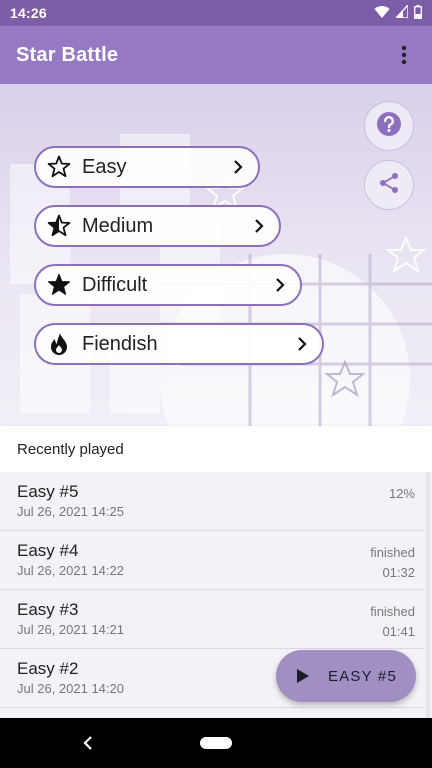 The height and width of the screenshot is (768, 432). Describe the element at coordinates (216, 449) in the screenshot. I see `recently-played-header: Recently played` at that location.